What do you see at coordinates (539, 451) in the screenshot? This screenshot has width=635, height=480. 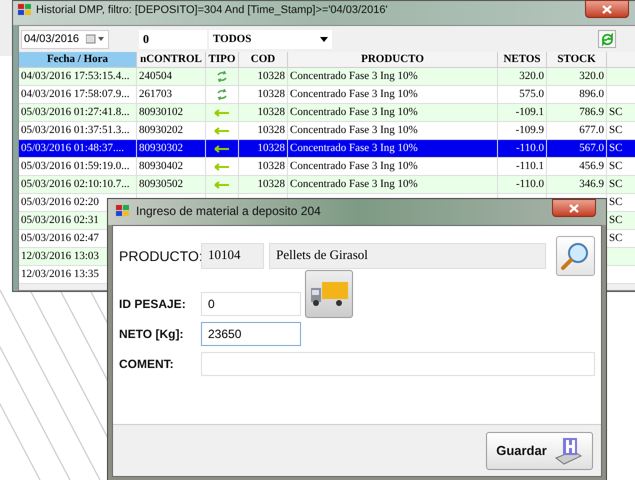 I see `save-button: Guardar` at bounding box center [539, 451].